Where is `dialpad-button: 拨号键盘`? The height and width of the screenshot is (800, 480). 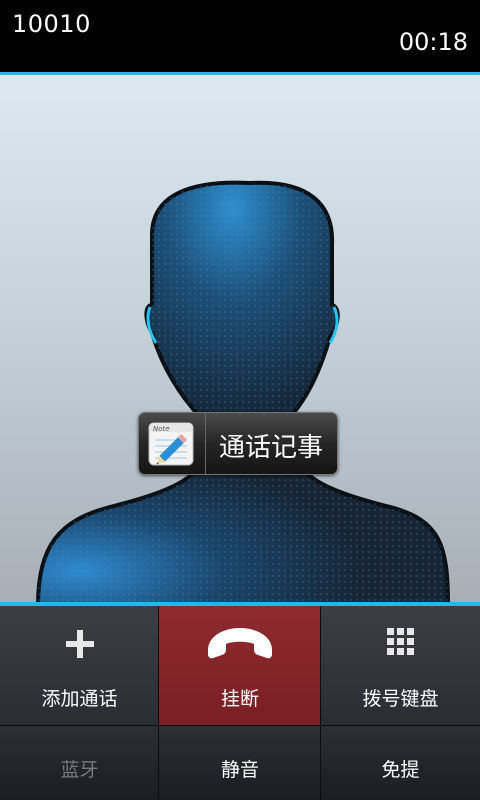 dialpad-button: 拨号键盘 is located at coordinates (400, 666).